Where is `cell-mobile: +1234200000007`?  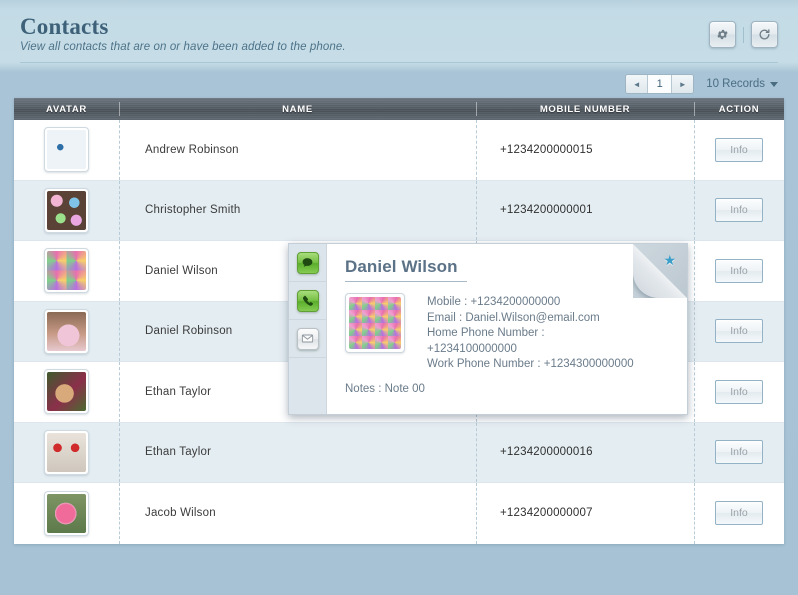 cell-mobile: +1234200000007 is located at coordinates (585, 513).